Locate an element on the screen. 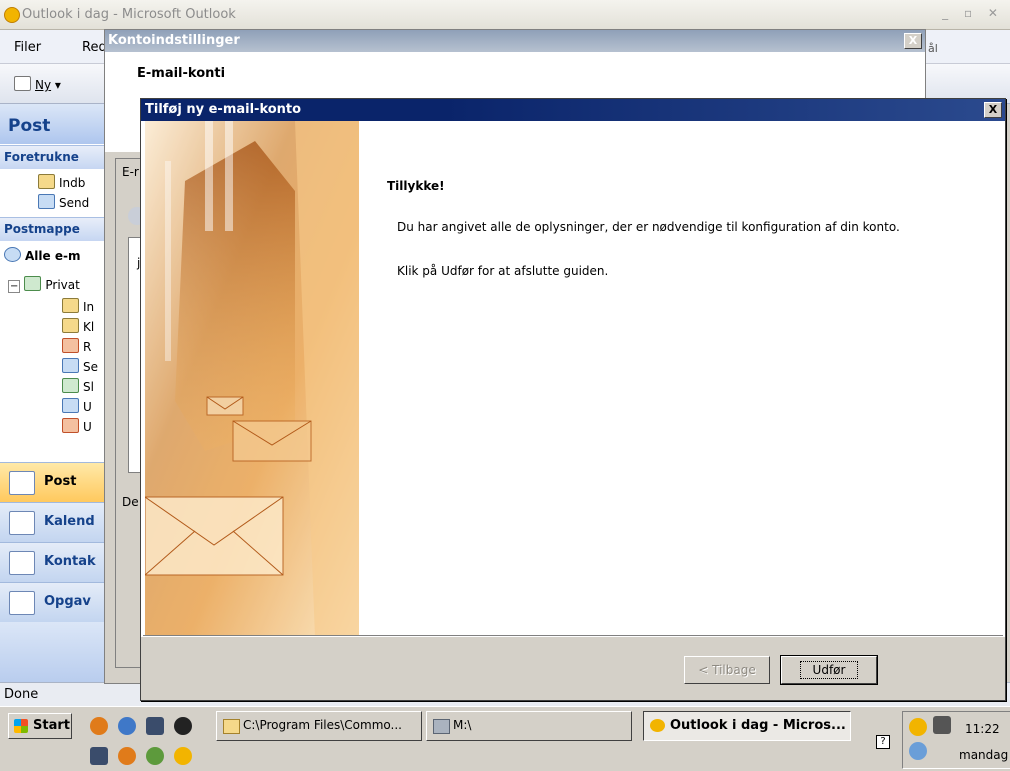  nav-header: Post is located at coordinates (57, 124).